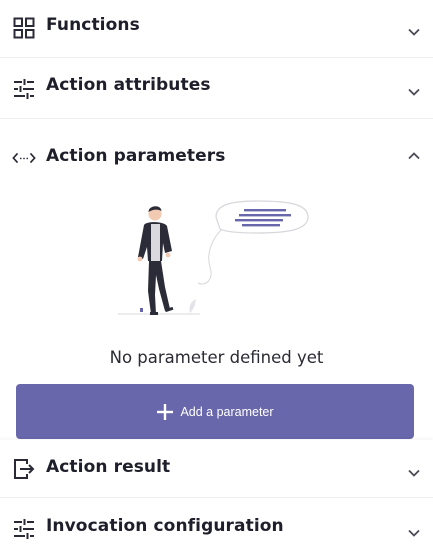 The width and height of the screenshot is (433, 559). I want to click on section-invocation-configuration-header: Invocation configuration, so click(216, 528).